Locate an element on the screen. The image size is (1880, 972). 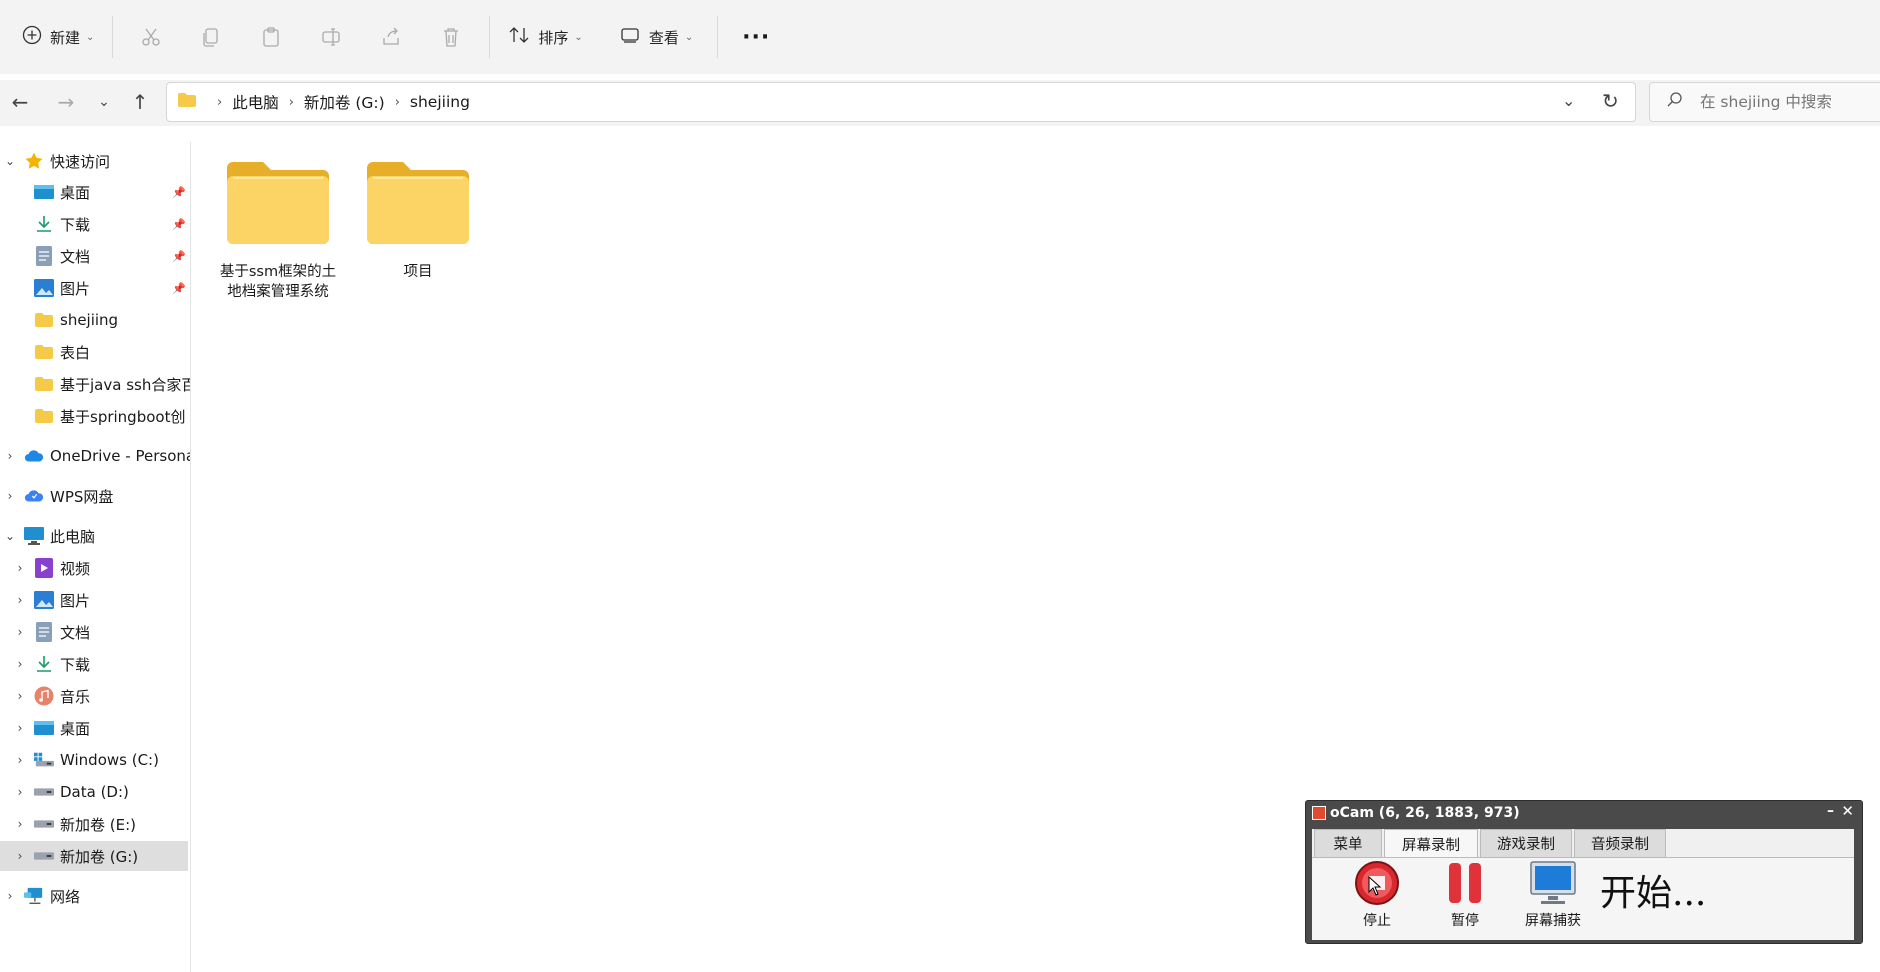
sidebar-item-music: › 音乐 is located at coordinates (95, 696).